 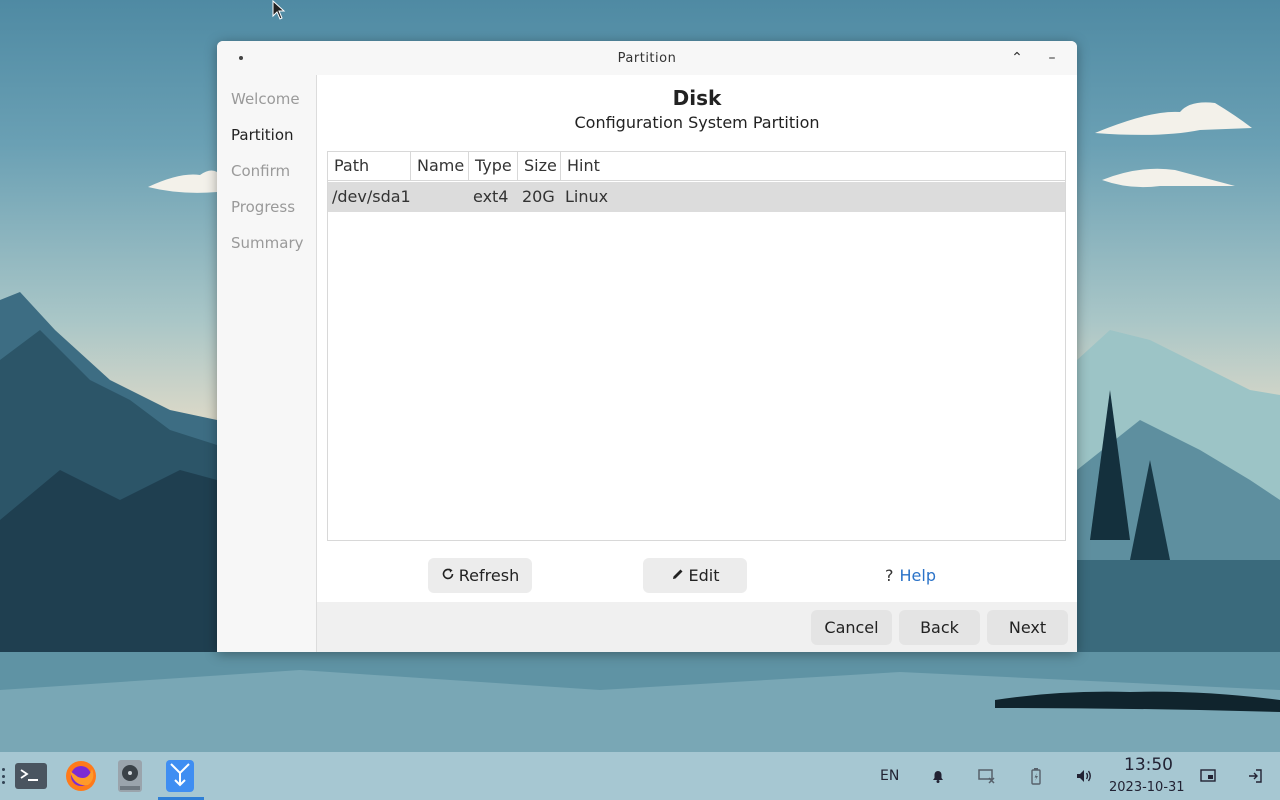 What do you see at coordinates (889, 776) in the screenshot?
I see `language-indicator: EN` at bounding box center [889, 776].